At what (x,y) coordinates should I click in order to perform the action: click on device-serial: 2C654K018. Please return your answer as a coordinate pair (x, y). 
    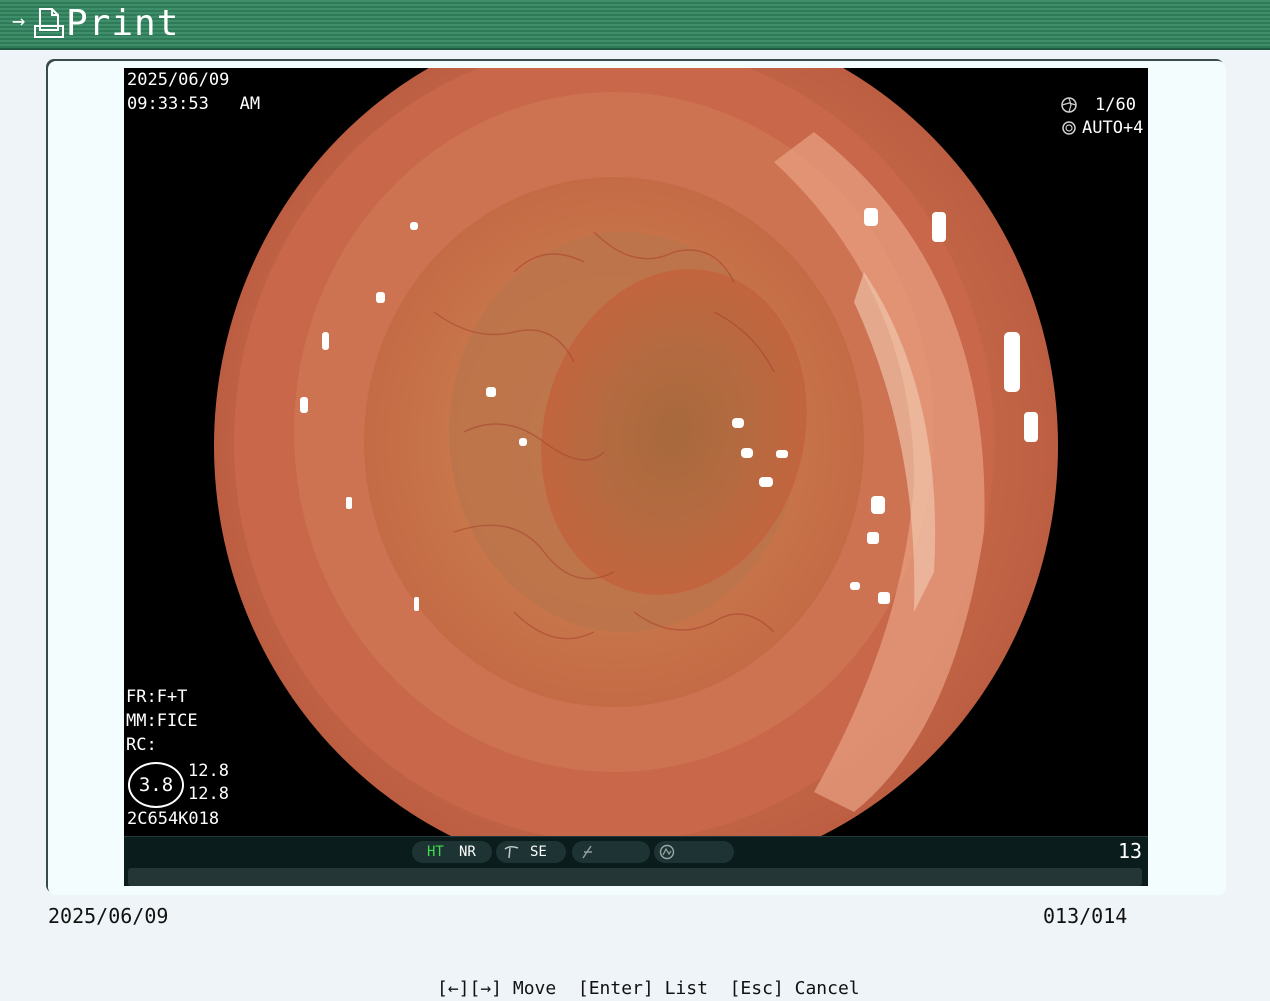
    Looking at the image, I should click on (173, 819).